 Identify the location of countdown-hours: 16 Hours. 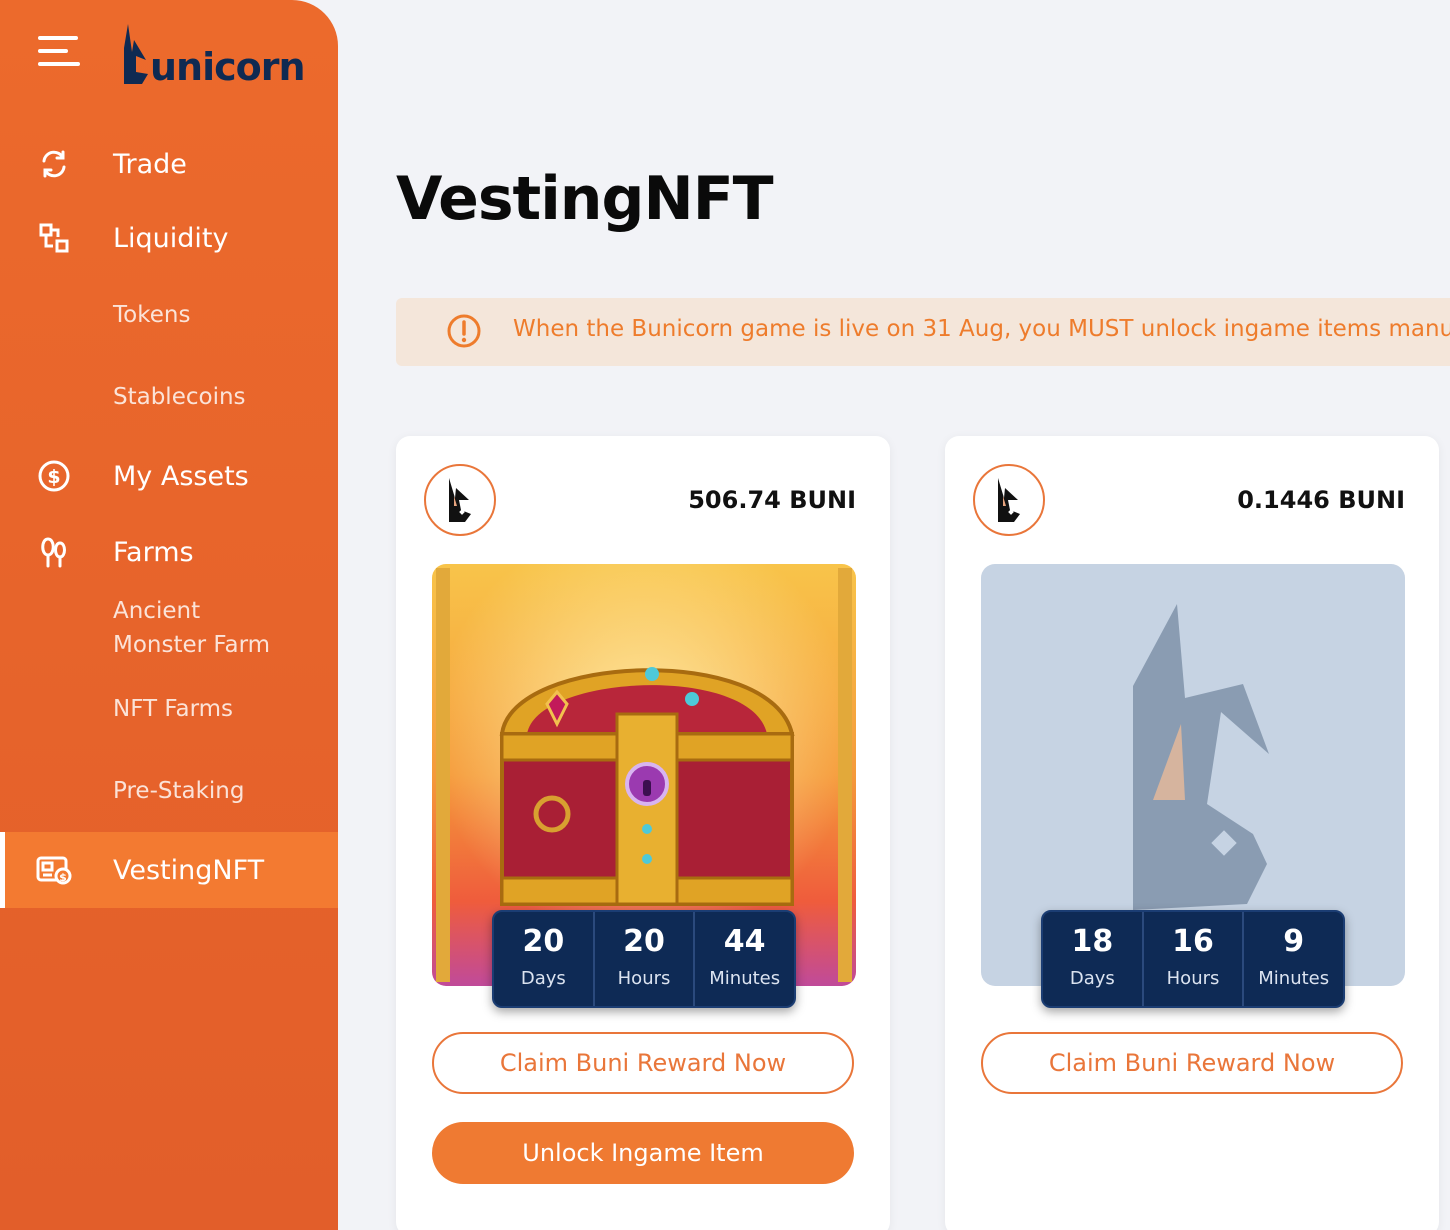
(1192, 959).